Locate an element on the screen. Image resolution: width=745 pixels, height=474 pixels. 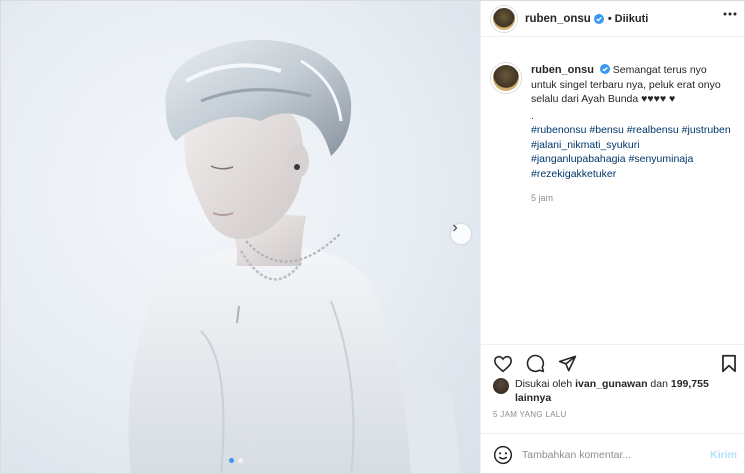
liker-avatar is located at coordinates (501, 386).